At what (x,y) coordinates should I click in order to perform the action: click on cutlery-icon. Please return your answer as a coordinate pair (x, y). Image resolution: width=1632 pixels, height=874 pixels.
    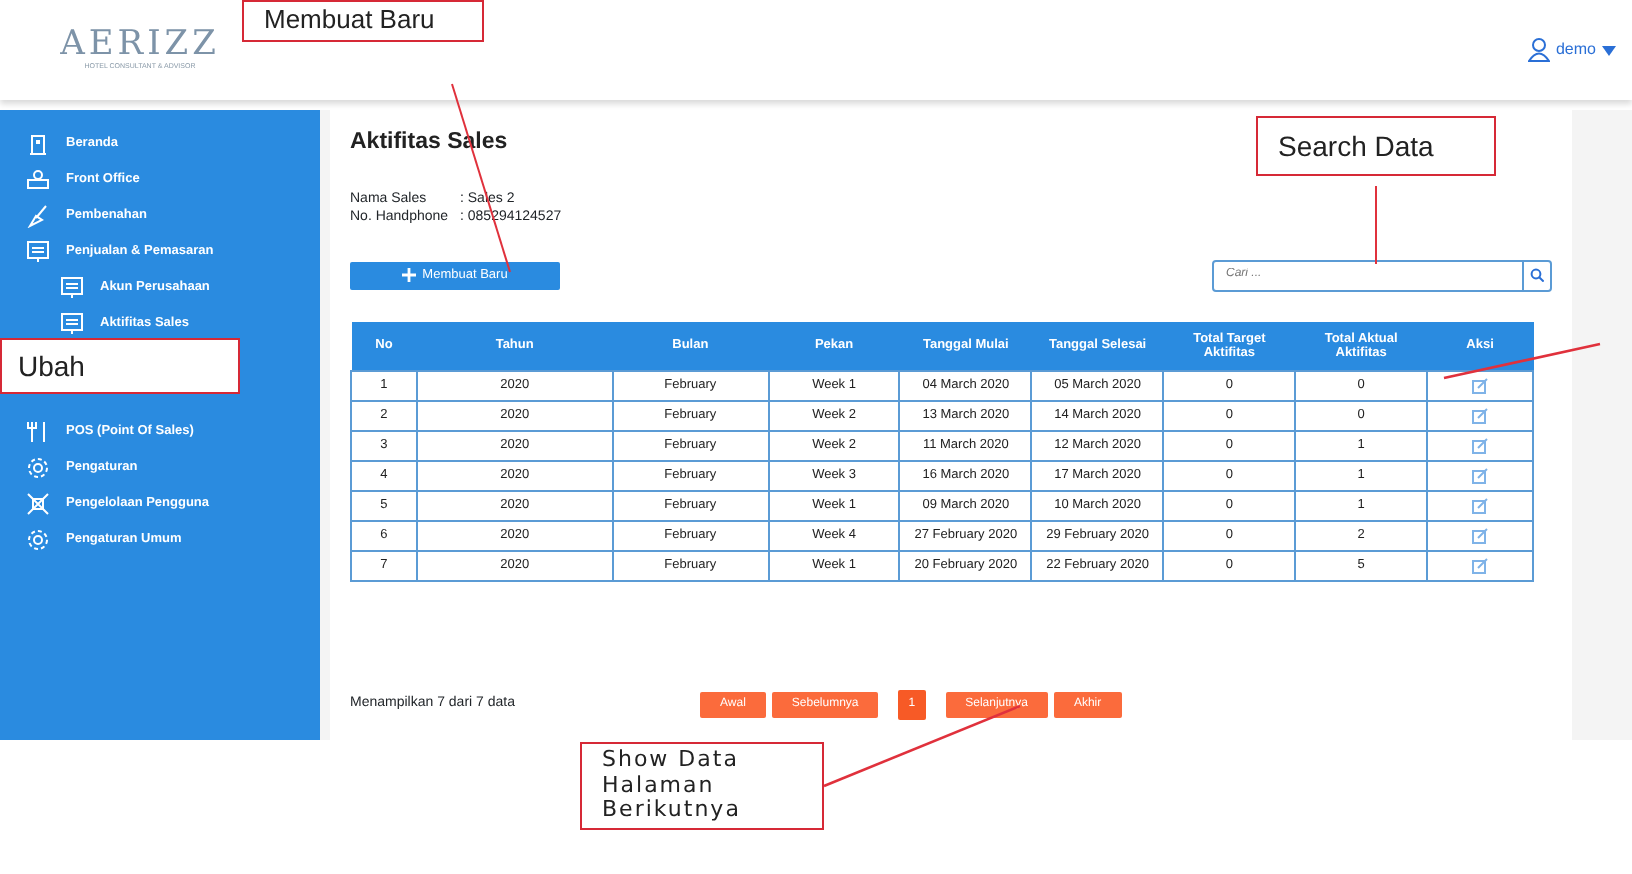
    Looking at the image, I should click on (38, 432).